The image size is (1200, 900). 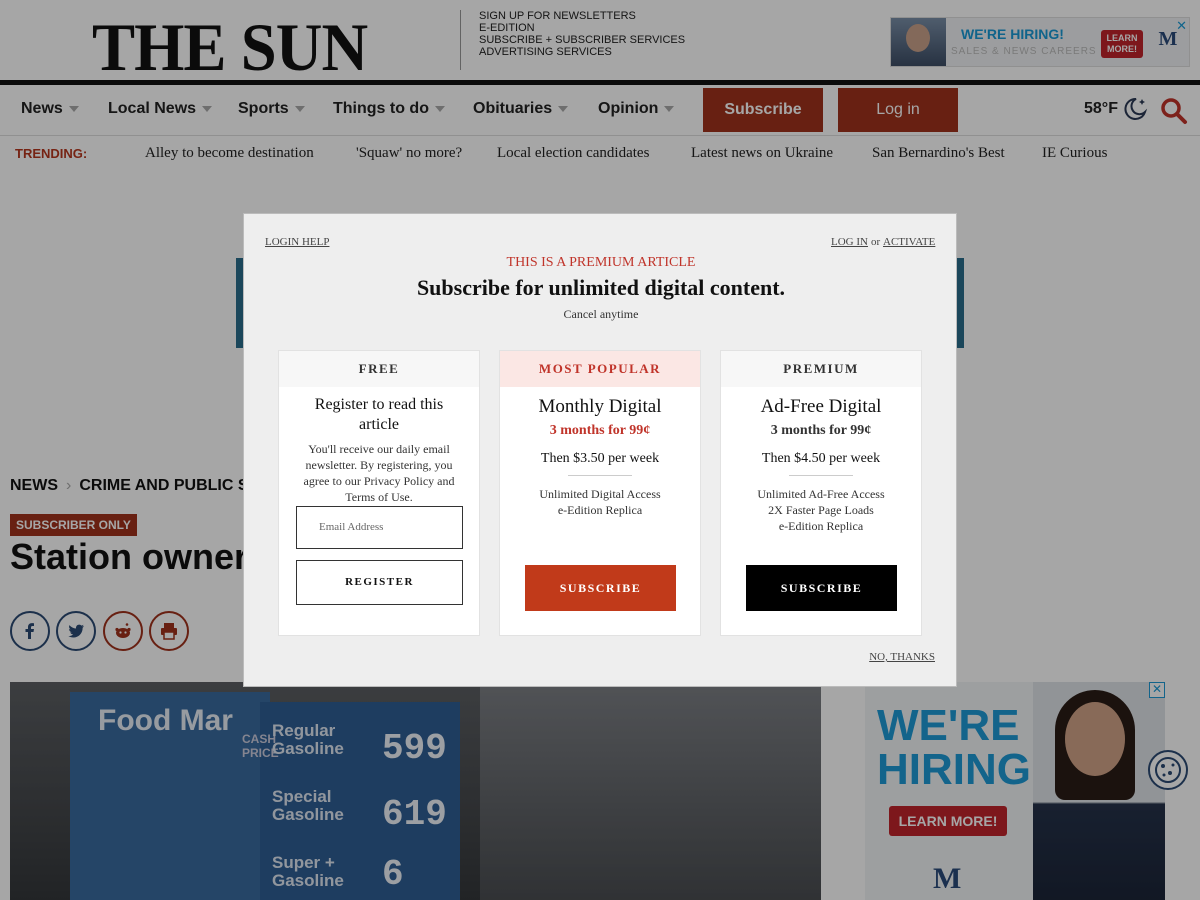 I want to click on premium-card-title: Ad-Free Digital, so click(x=821, y=406).